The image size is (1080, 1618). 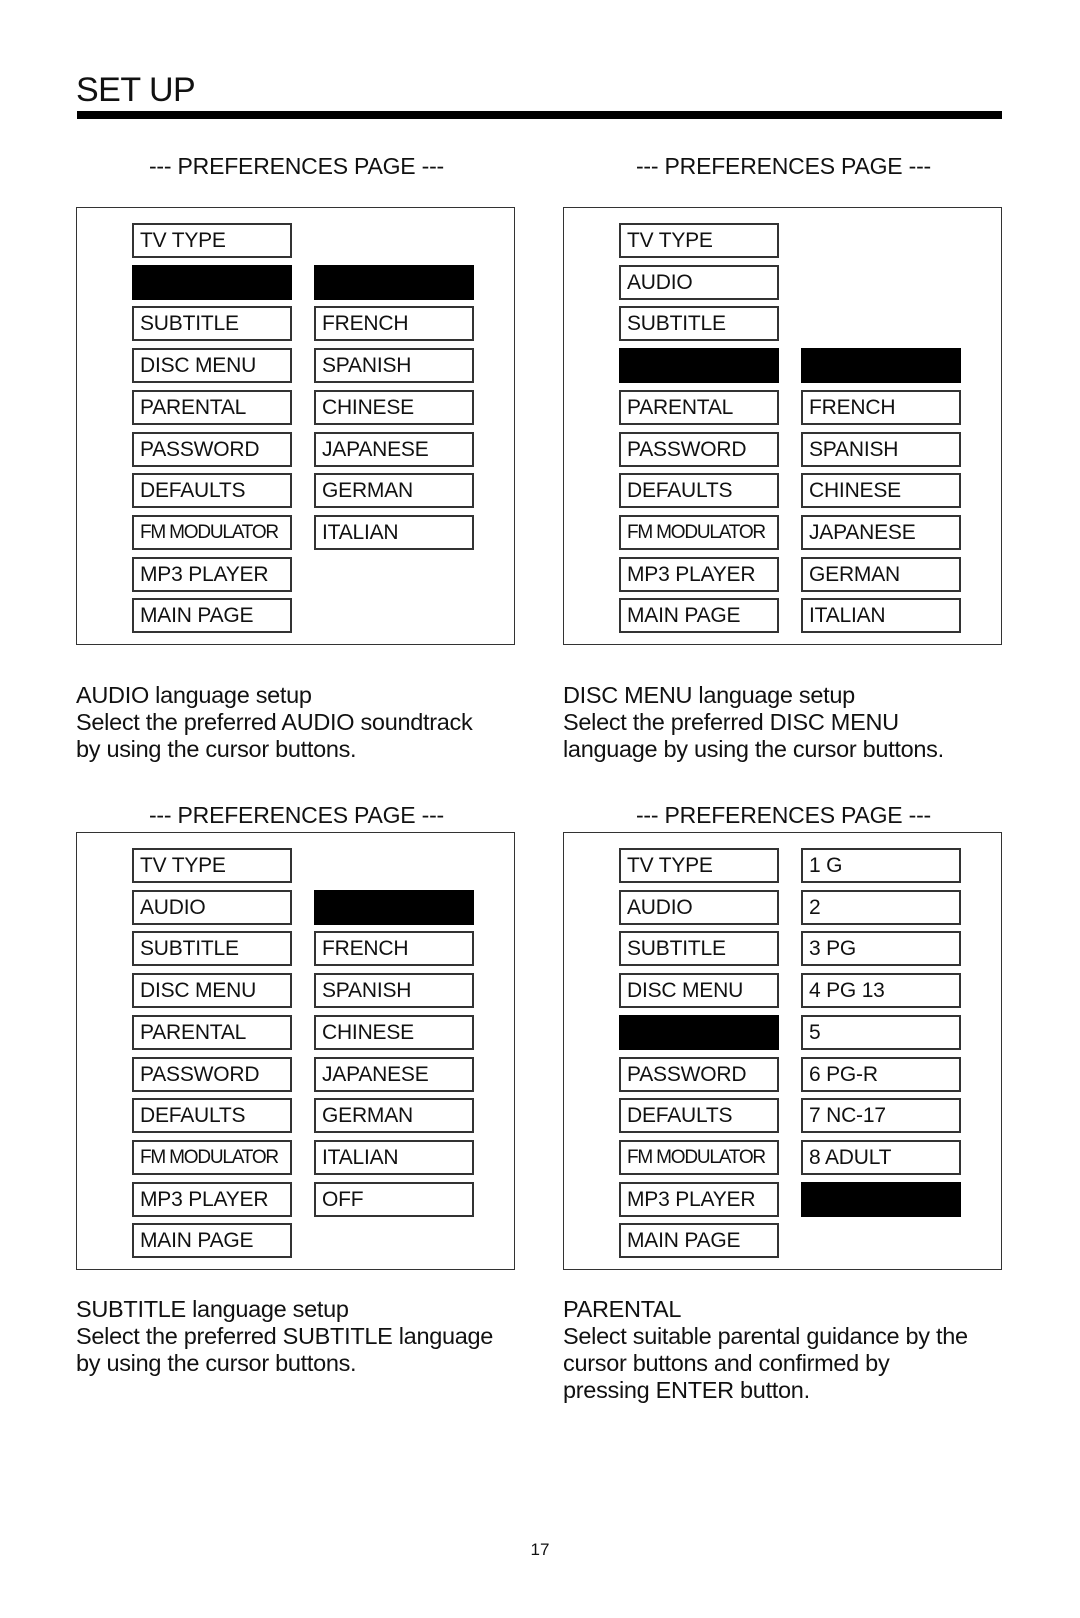 I want to click on caption-line: Select the preferred AUDIO soundtrack, so click(x=274, y=722).